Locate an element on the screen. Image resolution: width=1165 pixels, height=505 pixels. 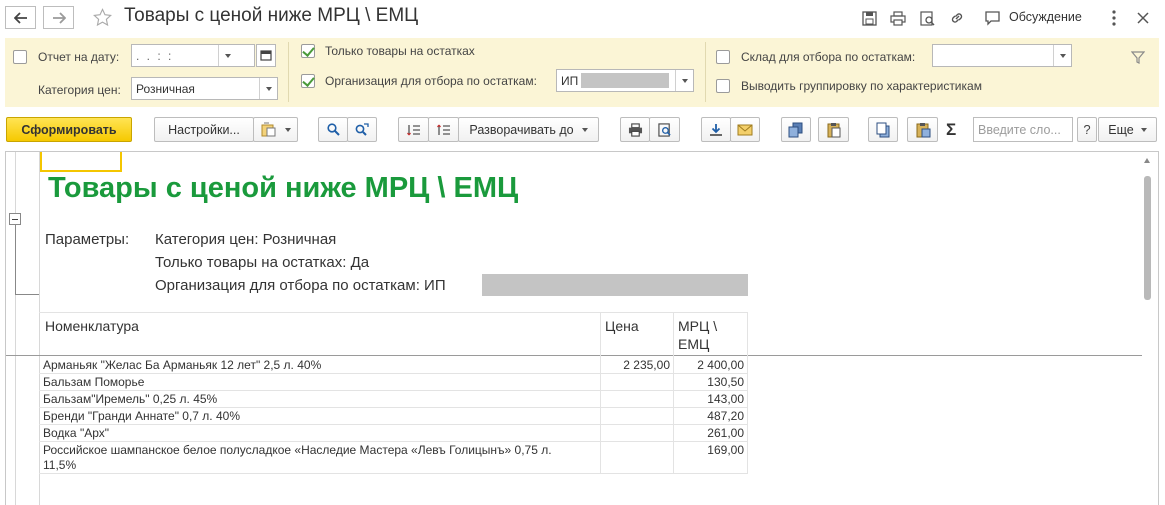
print-preview-icon is located at coordinates (664, 129).